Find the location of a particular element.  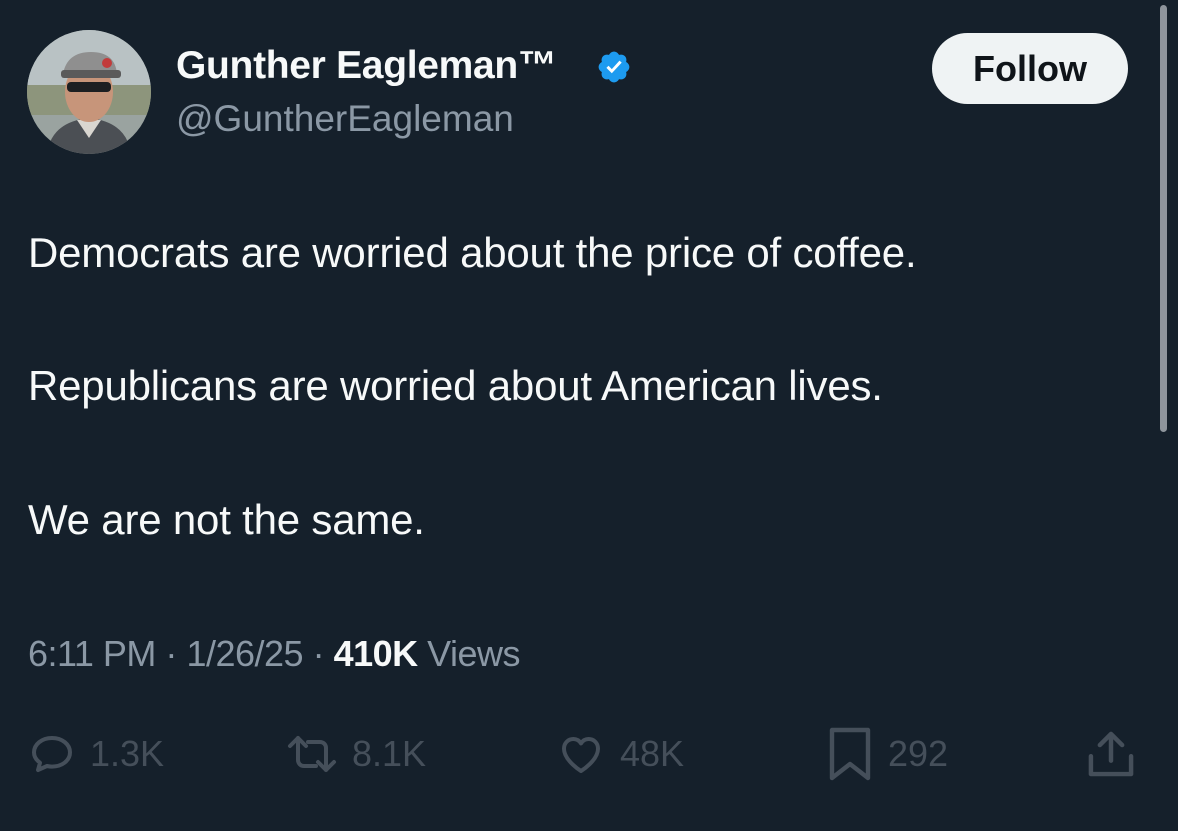

share-upload-icon is located at coordinates (1111, 754).